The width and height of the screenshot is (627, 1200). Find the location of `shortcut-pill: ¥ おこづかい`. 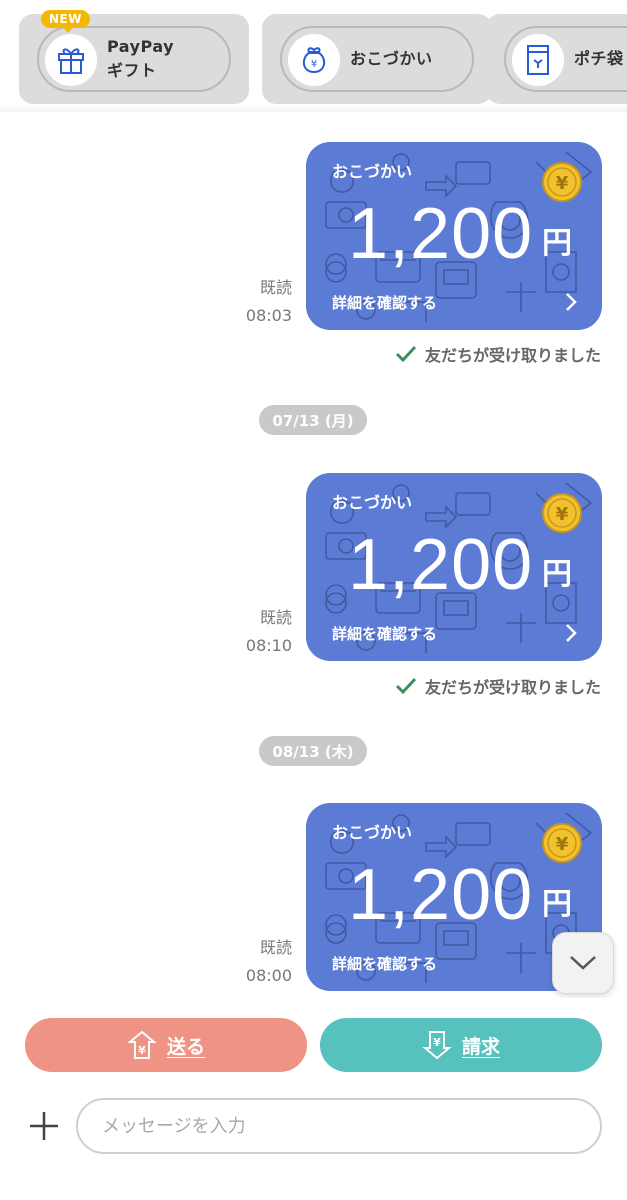

shortcut-pill: ¥ おこづかい is located at coordinates (377, 59).